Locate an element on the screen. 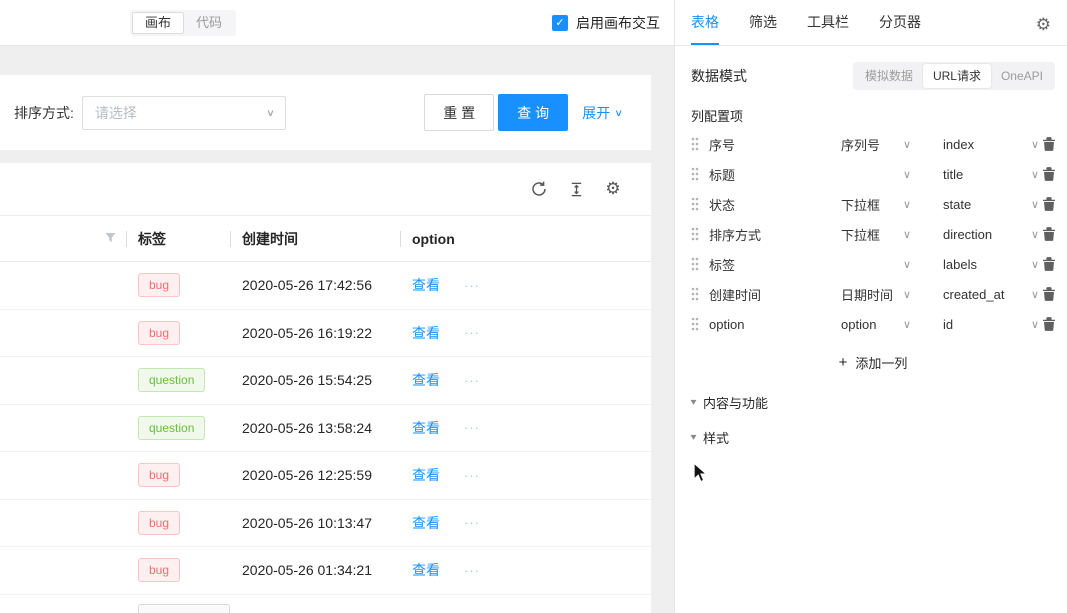 This screenshot has width=1067, height=613. column-field-select: id is located at coordinates (987, 324).